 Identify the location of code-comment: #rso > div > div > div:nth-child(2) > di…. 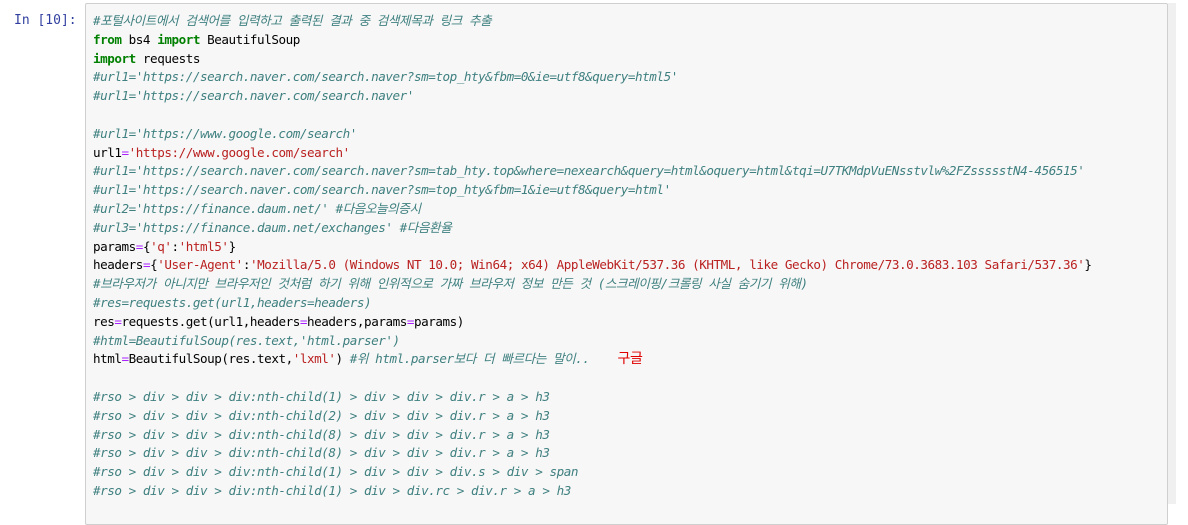
(321, 415).